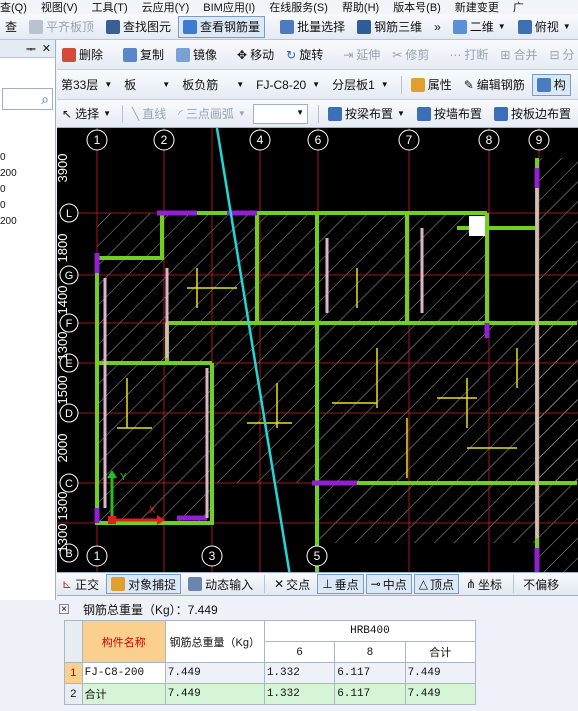  Describe the element at coordinates (123, 694) in the screenshot. I see `cell-name: 合计` at that location.